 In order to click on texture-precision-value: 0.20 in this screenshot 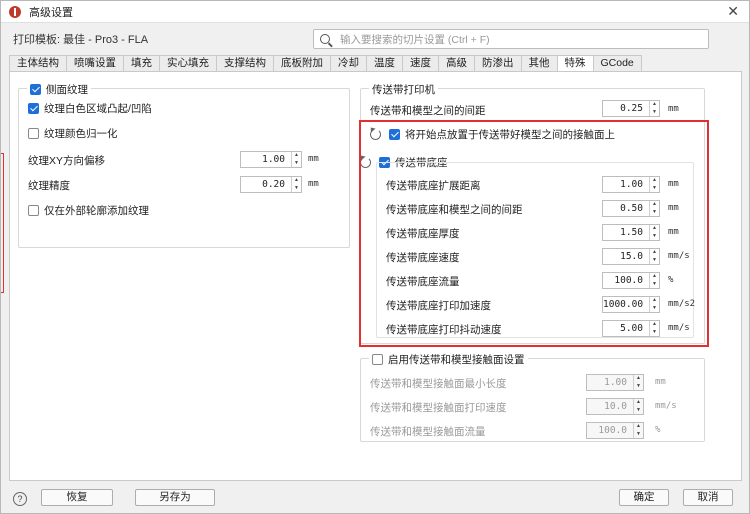, I will do `click(273, 184)`.